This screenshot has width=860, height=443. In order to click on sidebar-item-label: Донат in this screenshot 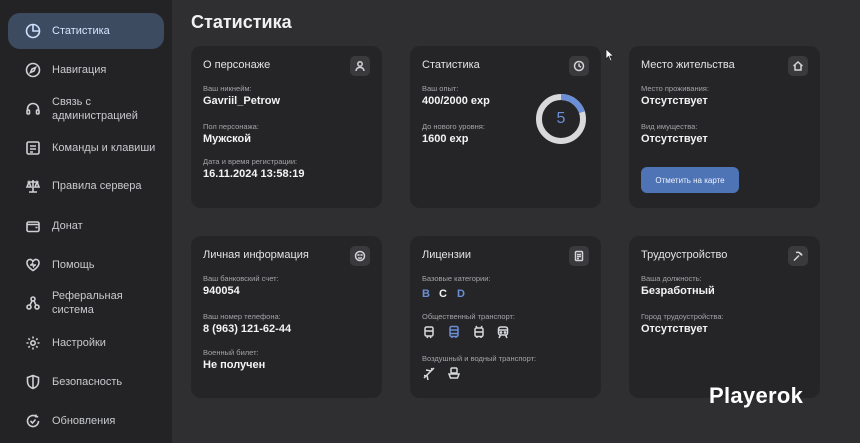, I will do `click(67, 226)`.